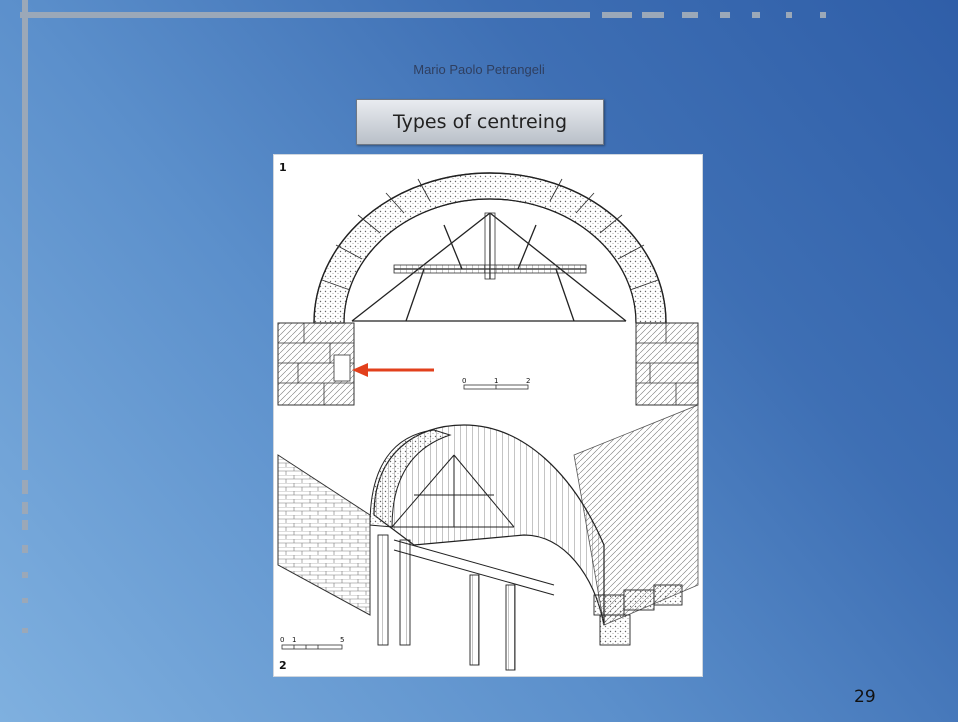 Image resolution: width=958 pixels, height=722 pixels. I want to click on scale-1-tick-0: 0, so click(464, 381).